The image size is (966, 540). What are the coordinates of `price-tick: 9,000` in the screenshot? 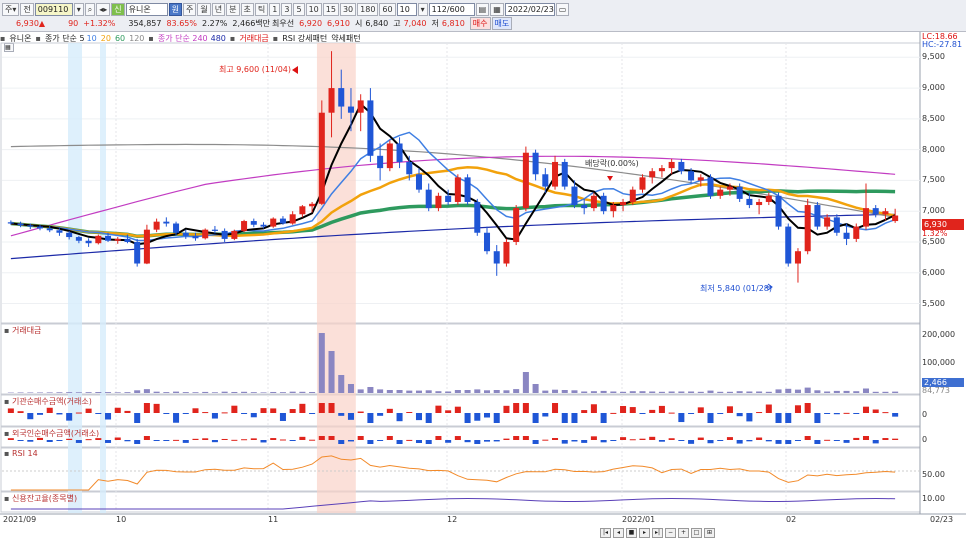 It's located at (933, 88).